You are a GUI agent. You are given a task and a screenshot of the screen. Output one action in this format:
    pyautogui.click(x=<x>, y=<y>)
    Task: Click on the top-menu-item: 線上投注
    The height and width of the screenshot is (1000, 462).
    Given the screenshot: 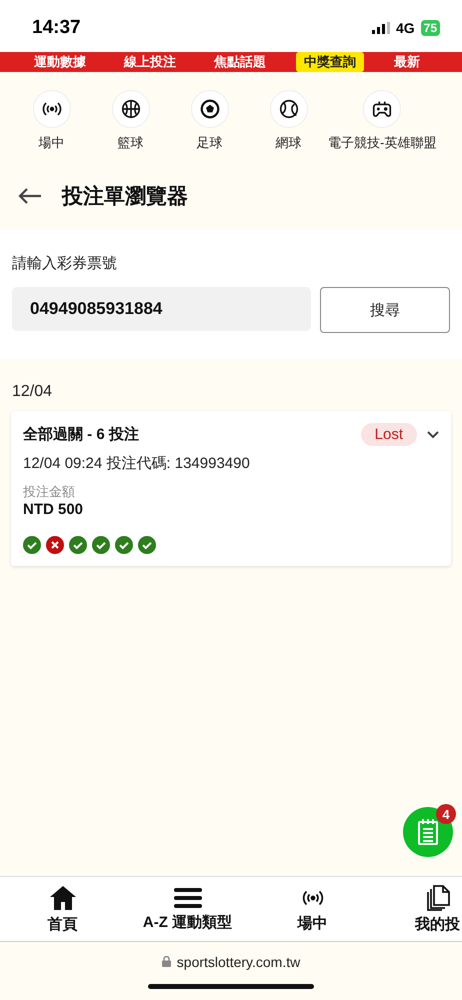 What is the action you would take?
    pyautogui.click(x=150, y=62)
    